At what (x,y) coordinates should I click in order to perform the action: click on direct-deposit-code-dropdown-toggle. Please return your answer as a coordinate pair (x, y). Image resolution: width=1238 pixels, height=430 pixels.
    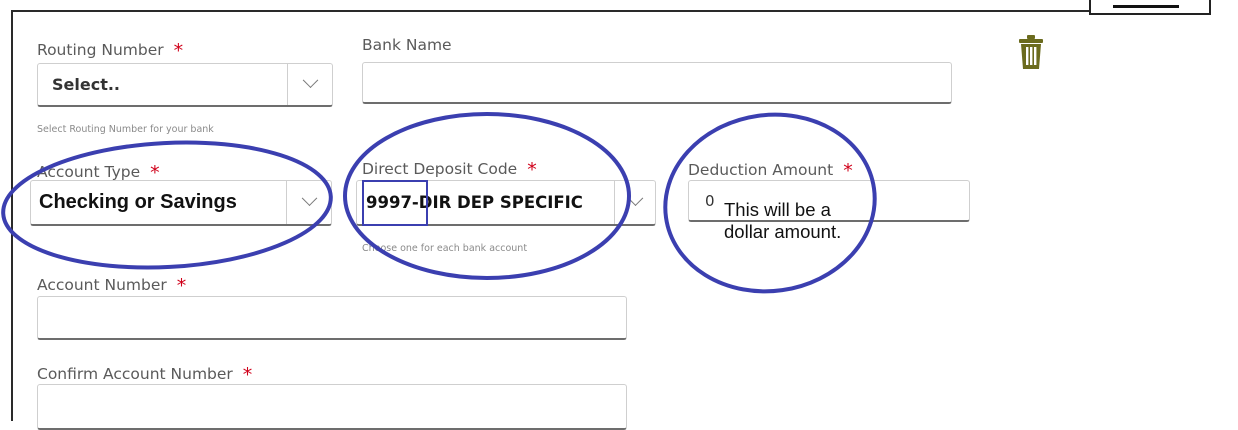
    Looking at the image, I should click on (634, 202).